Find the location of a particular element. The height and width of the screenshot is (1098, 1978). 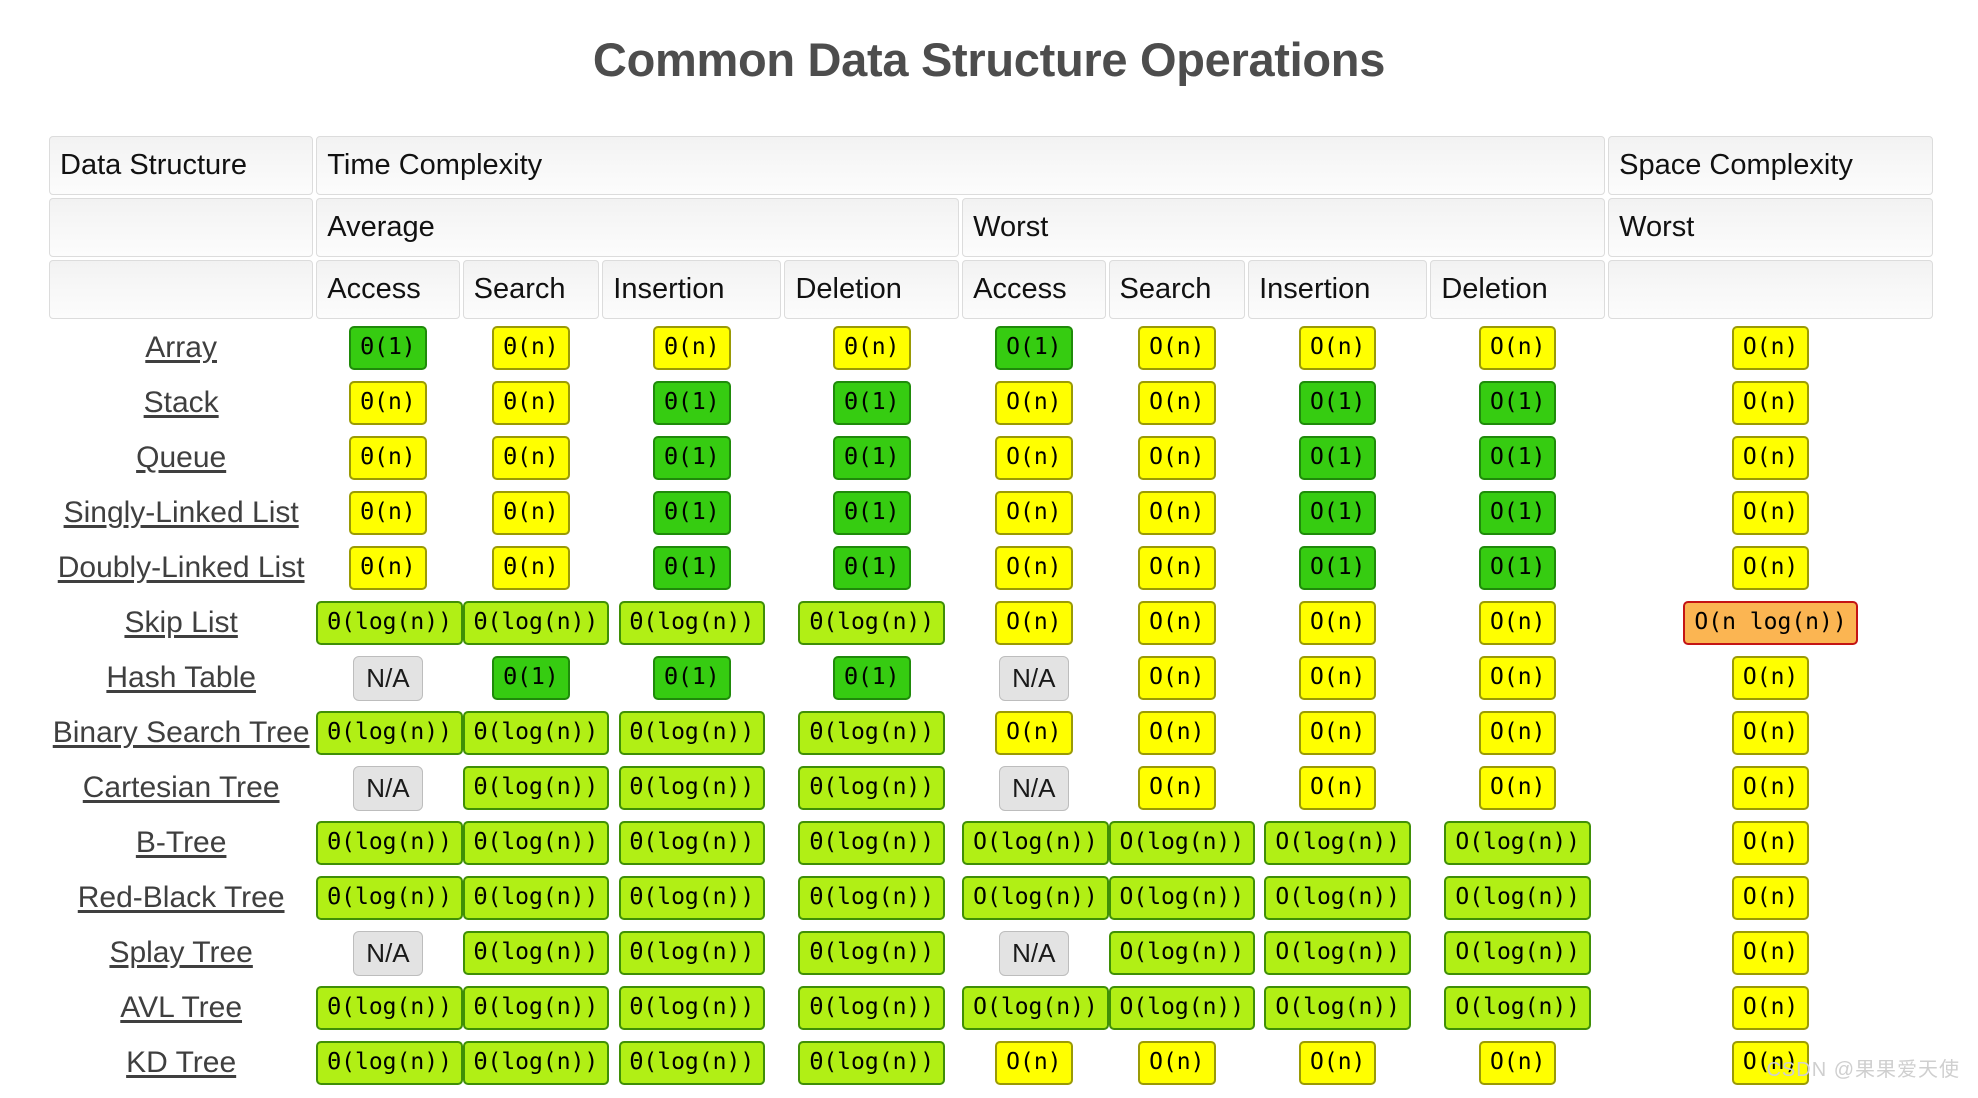

complexity-cell: O(n log(n)) is located at coordinates (1770, 623).